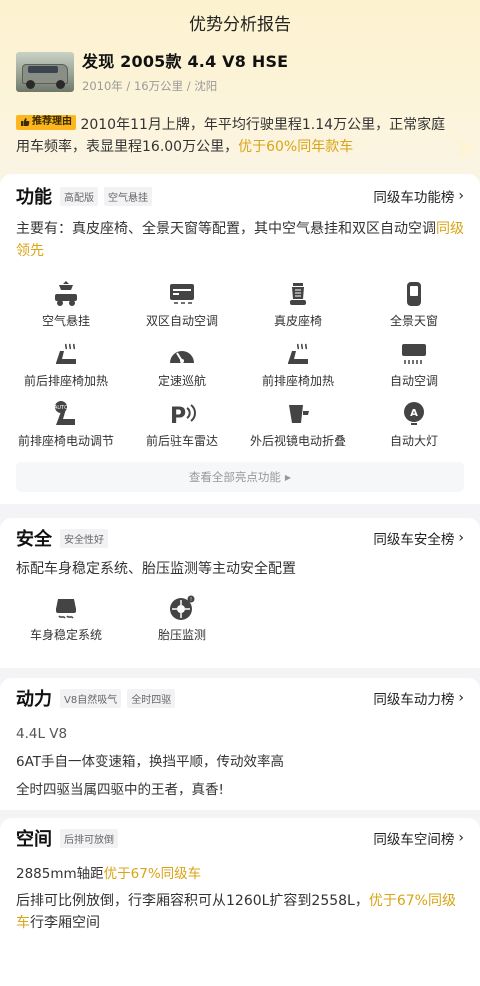 This screenshot has height=986, width=480. Describe the element at coordinates (150, 86) in the screenshot. I see `car-subtitle: 2010年 / 16万公里 / 沈阳` at that location.